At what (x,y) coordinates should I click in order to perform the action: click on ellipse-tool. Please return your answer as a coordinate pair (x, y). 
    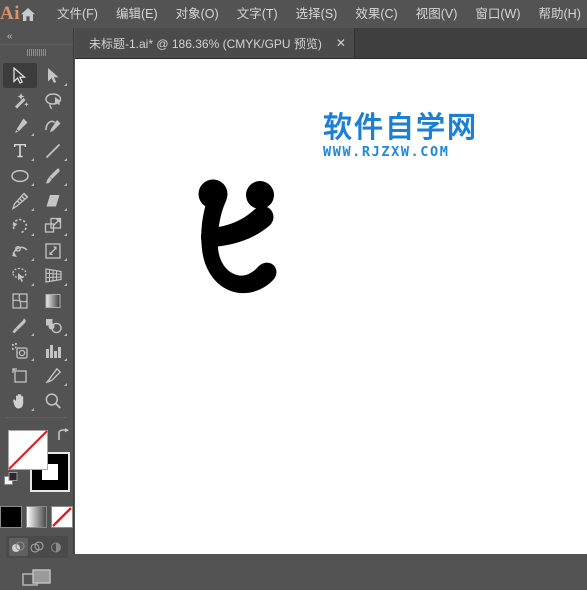
    Looking at the image, I should click on (20, 175).